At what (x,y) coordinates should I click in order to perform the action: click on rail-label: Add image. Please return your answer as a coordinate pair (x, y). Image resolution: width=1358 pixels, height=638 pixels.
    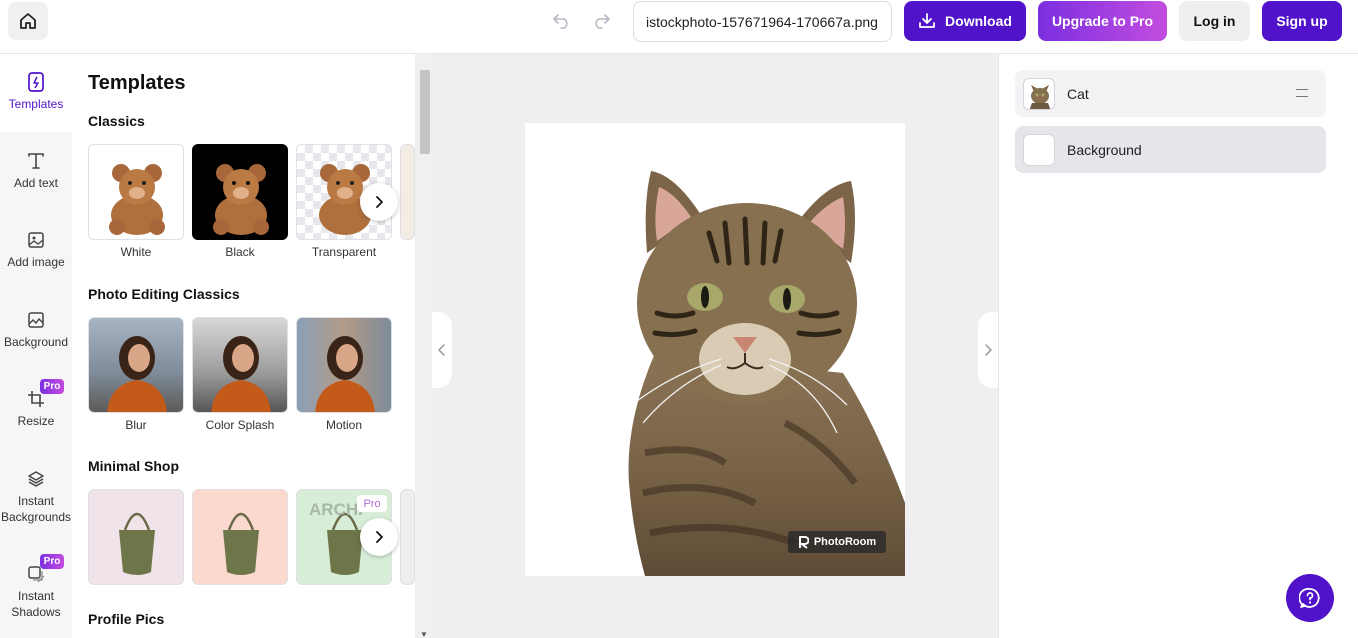
    Looking at the image, I should click on (36, 262).